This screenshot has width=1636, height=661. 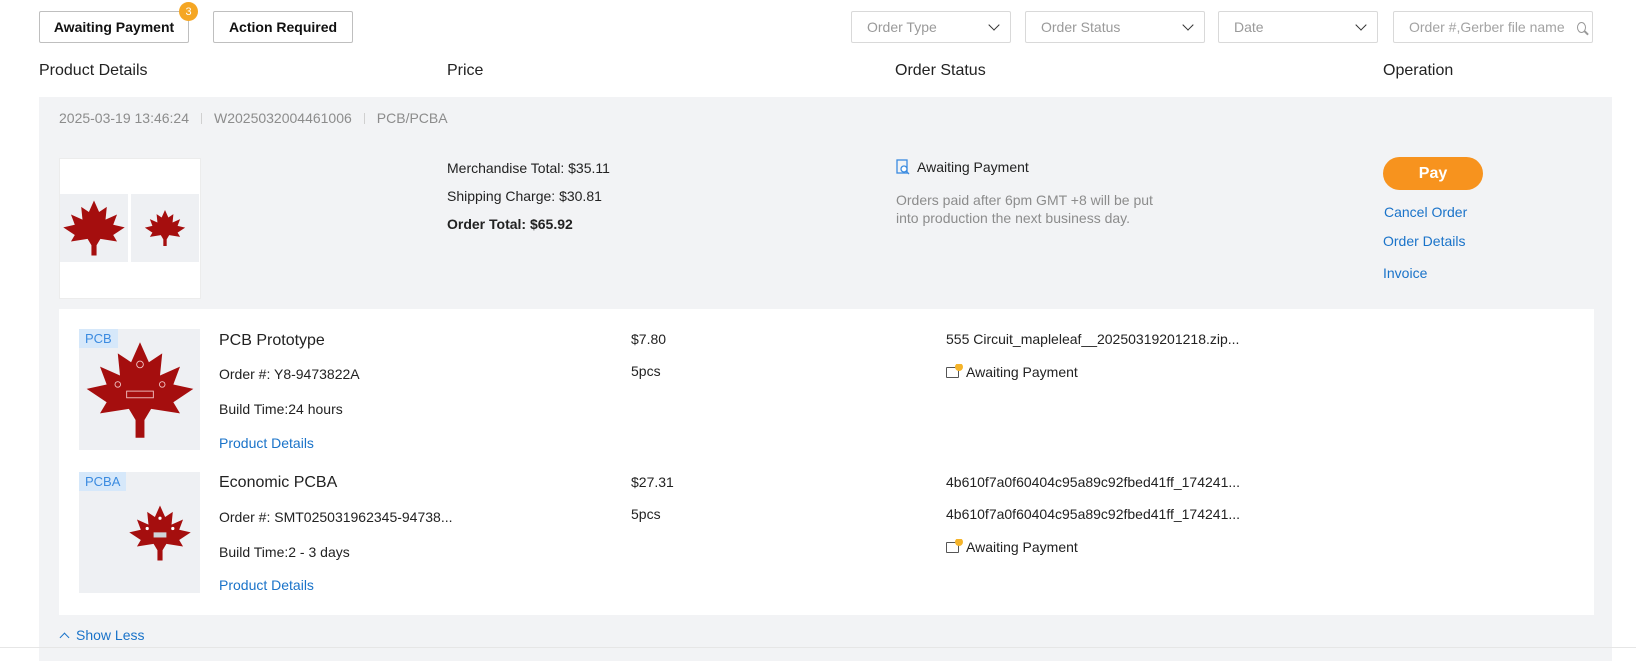 I want to click on chevron-up-icon, so click(x=64, y=637).